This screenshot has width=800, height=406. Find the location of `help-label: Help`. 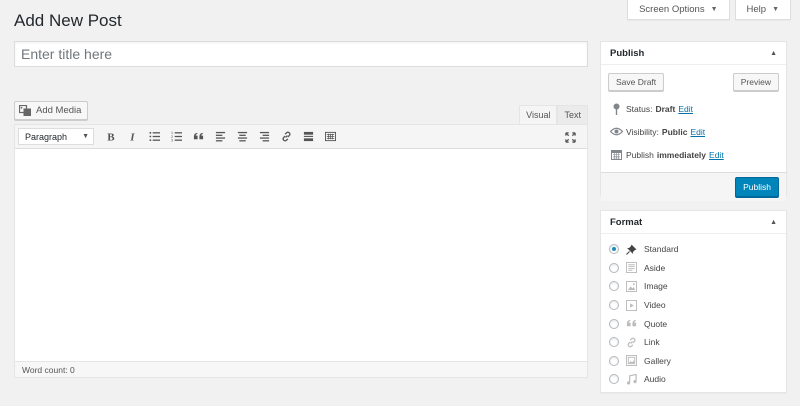

help-label: Help is located at coordinates (756, 9).